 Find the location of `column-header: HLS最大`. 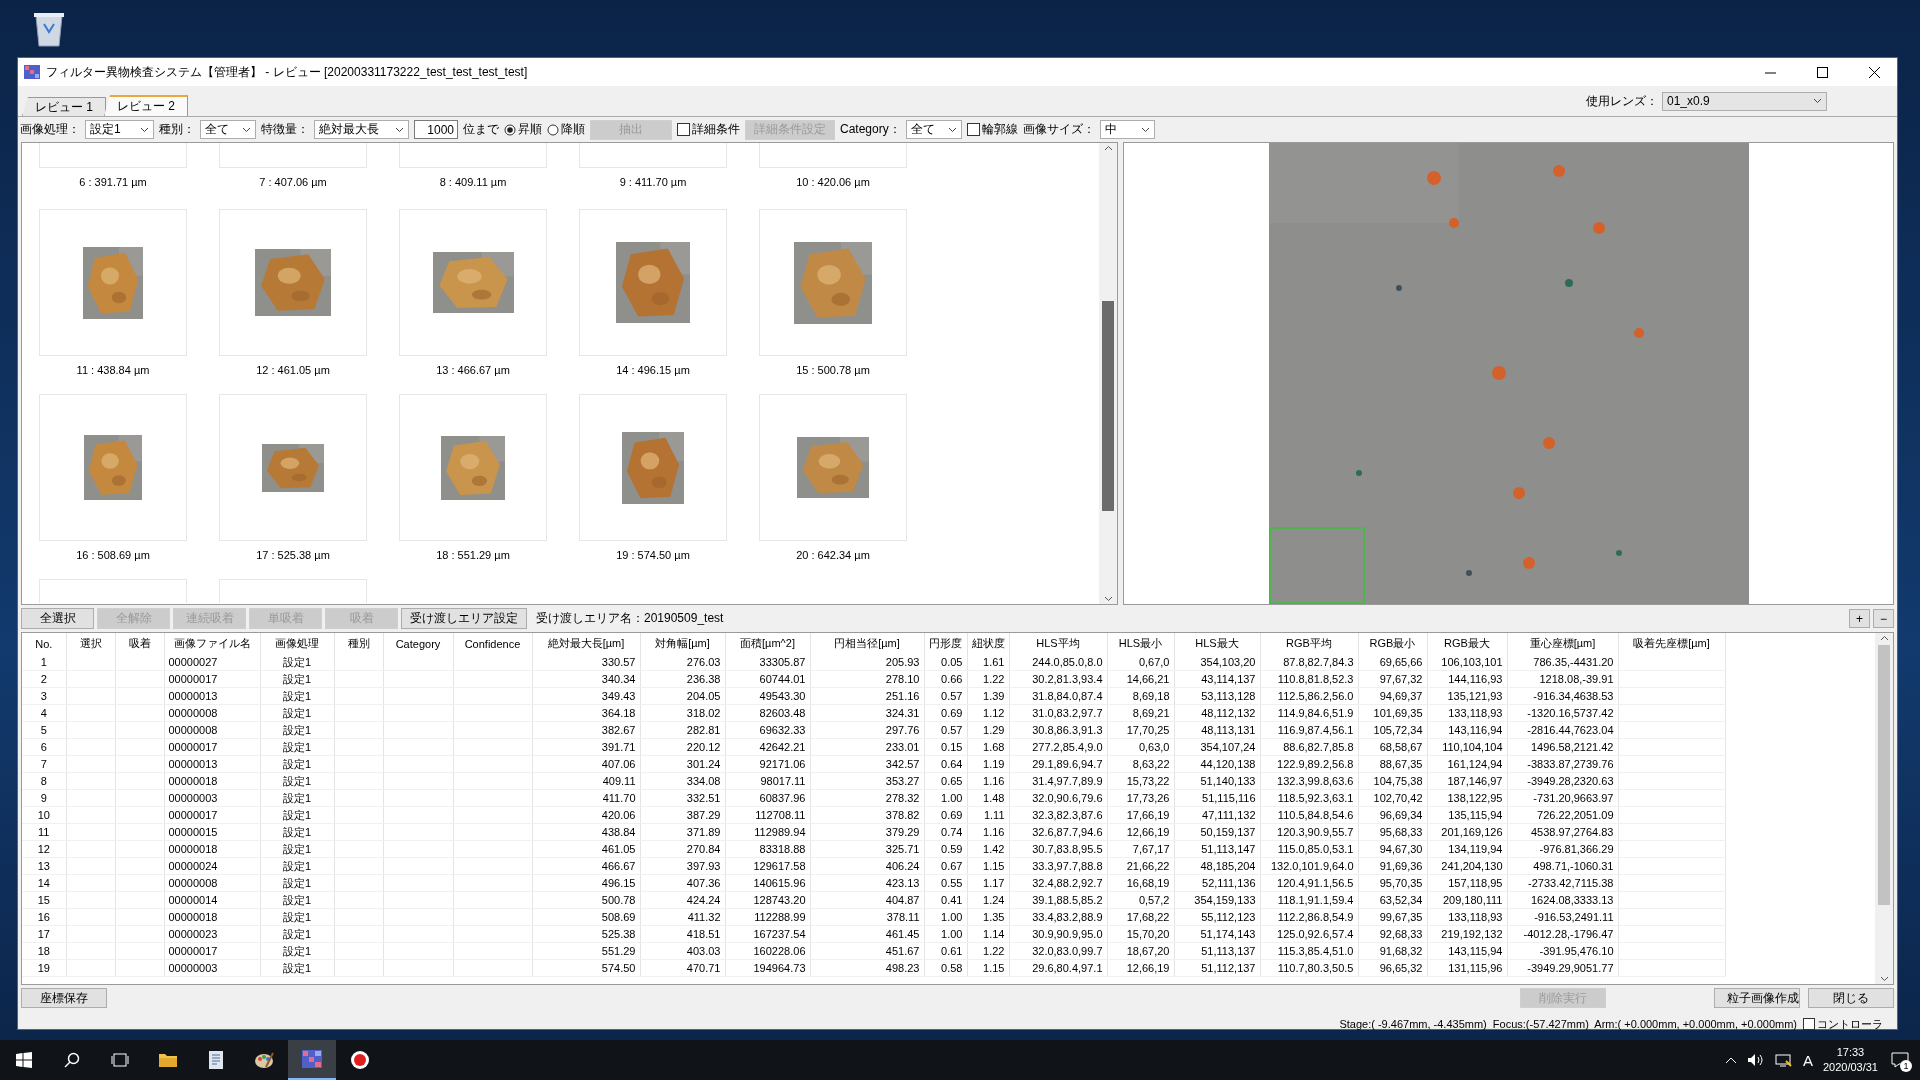

column-header: HLS最大 is located at coordinates (1217, 643).